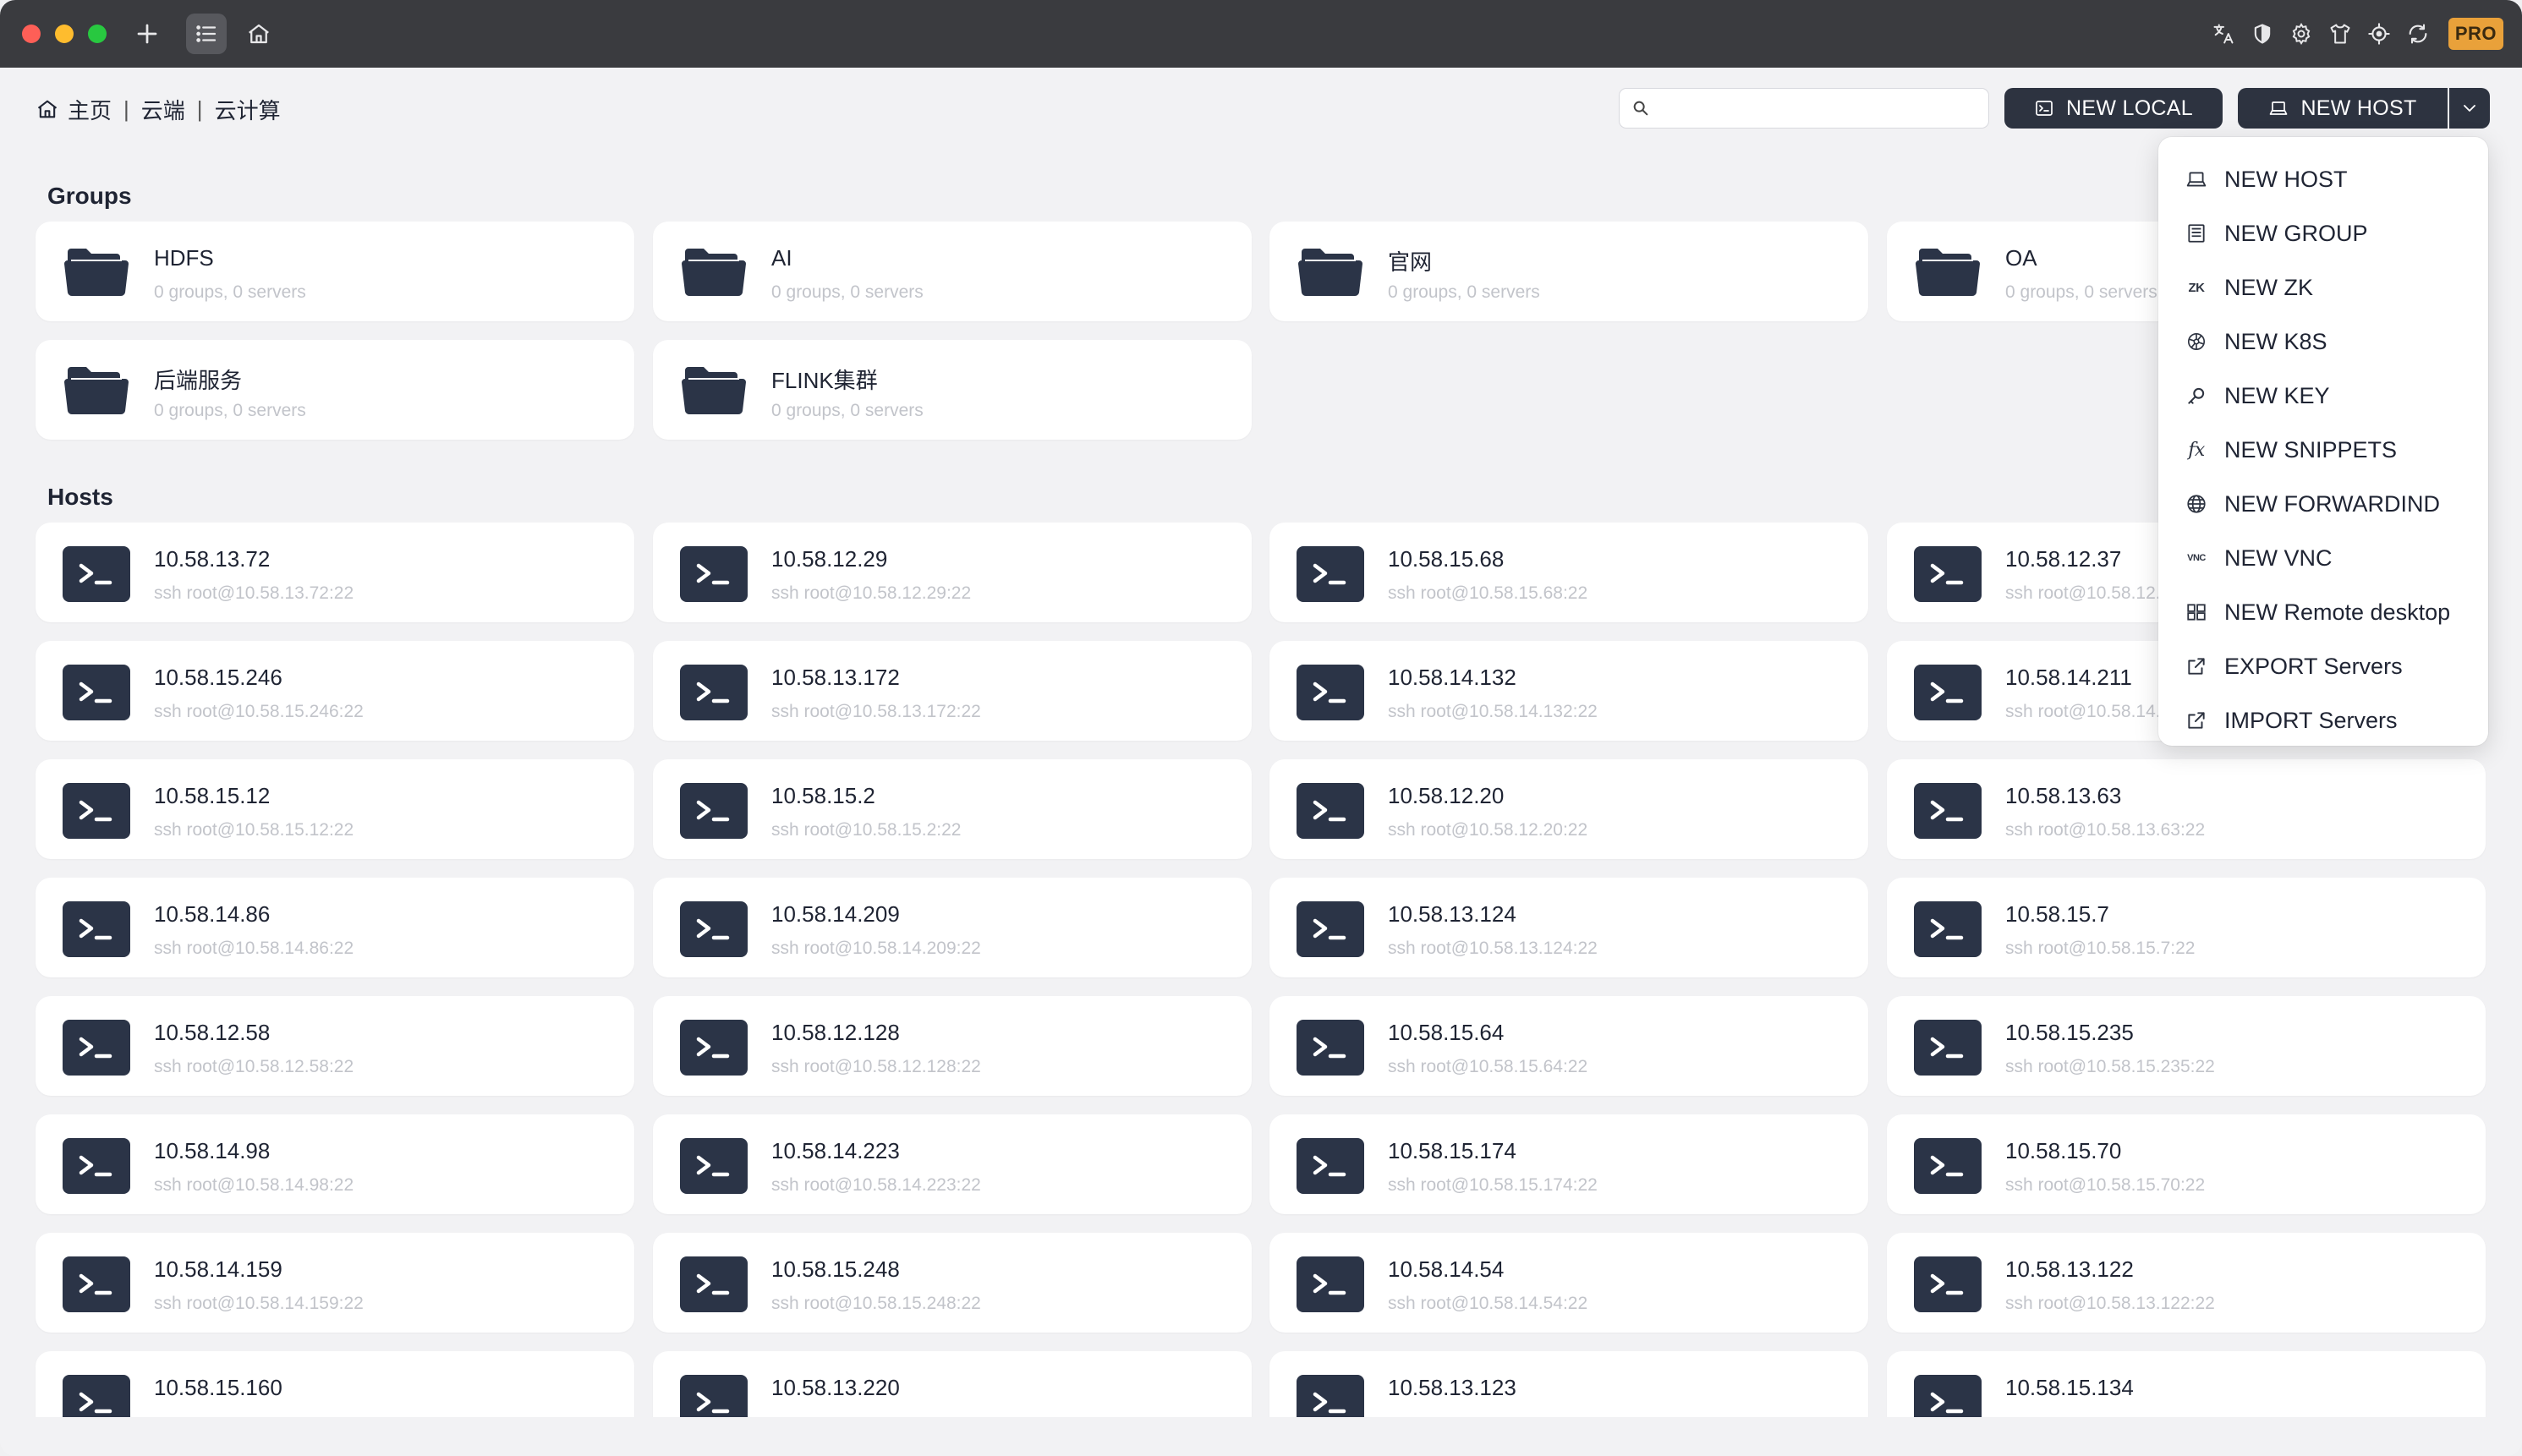 The width and height of the screenshot is (2522, 1456). Describe the element at coordinates (1488, 830) in the screenshot. I see `host-ssh-command: ssh root@10.58.12.20:22` at that location.